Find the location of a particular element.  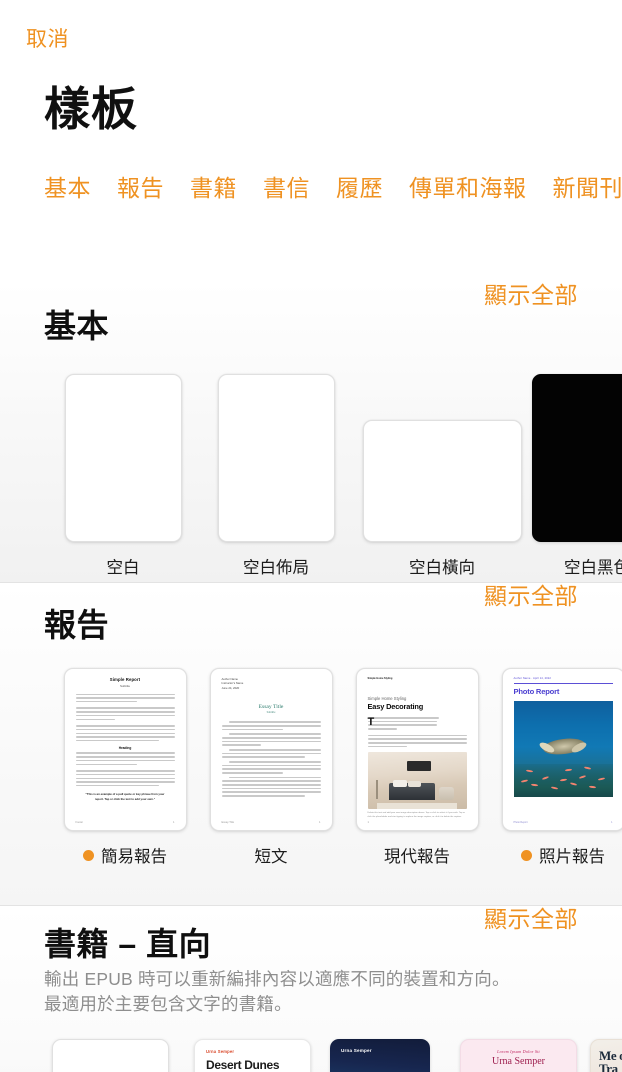

tab-newsletters: 新聞刊 is located at coordinates (587, 188).